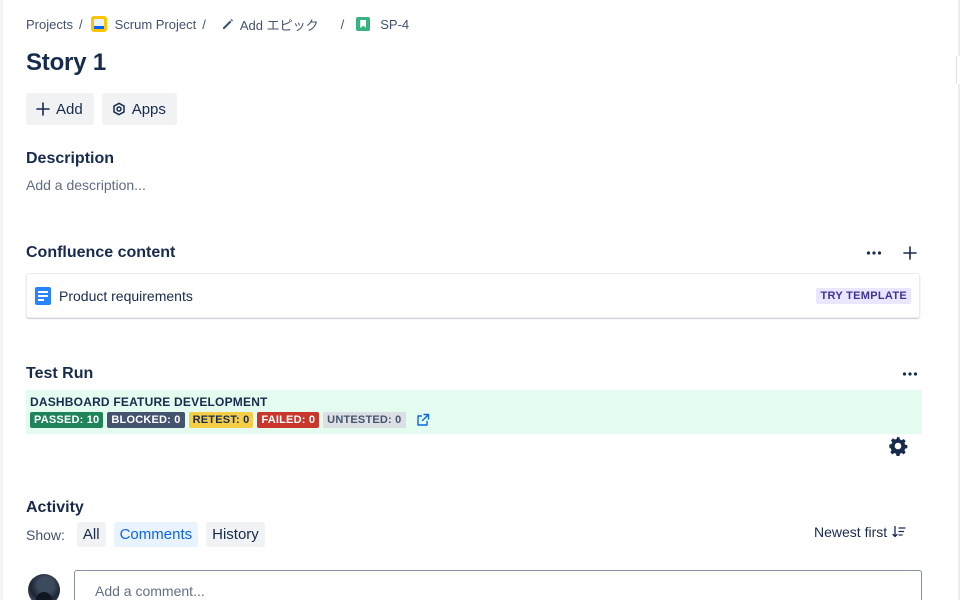 The width and height of the screenshot is (960, 600). Describe the element at coordinates (1, 300) in the screenshot. I see `left-edge` at that location.